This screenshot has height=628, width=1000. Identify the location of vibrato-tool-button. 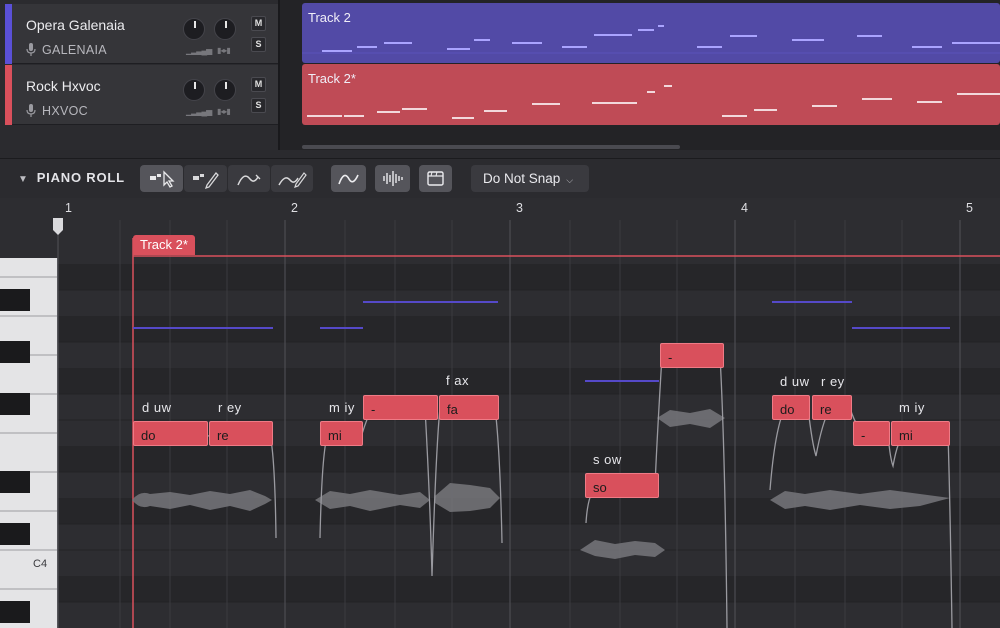
(249, 178).